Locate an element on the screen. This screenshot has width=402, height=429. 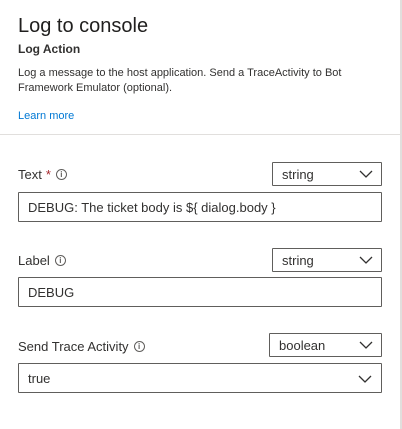
field-label: Label i string DEBUG is located at coordinates (200, 278).